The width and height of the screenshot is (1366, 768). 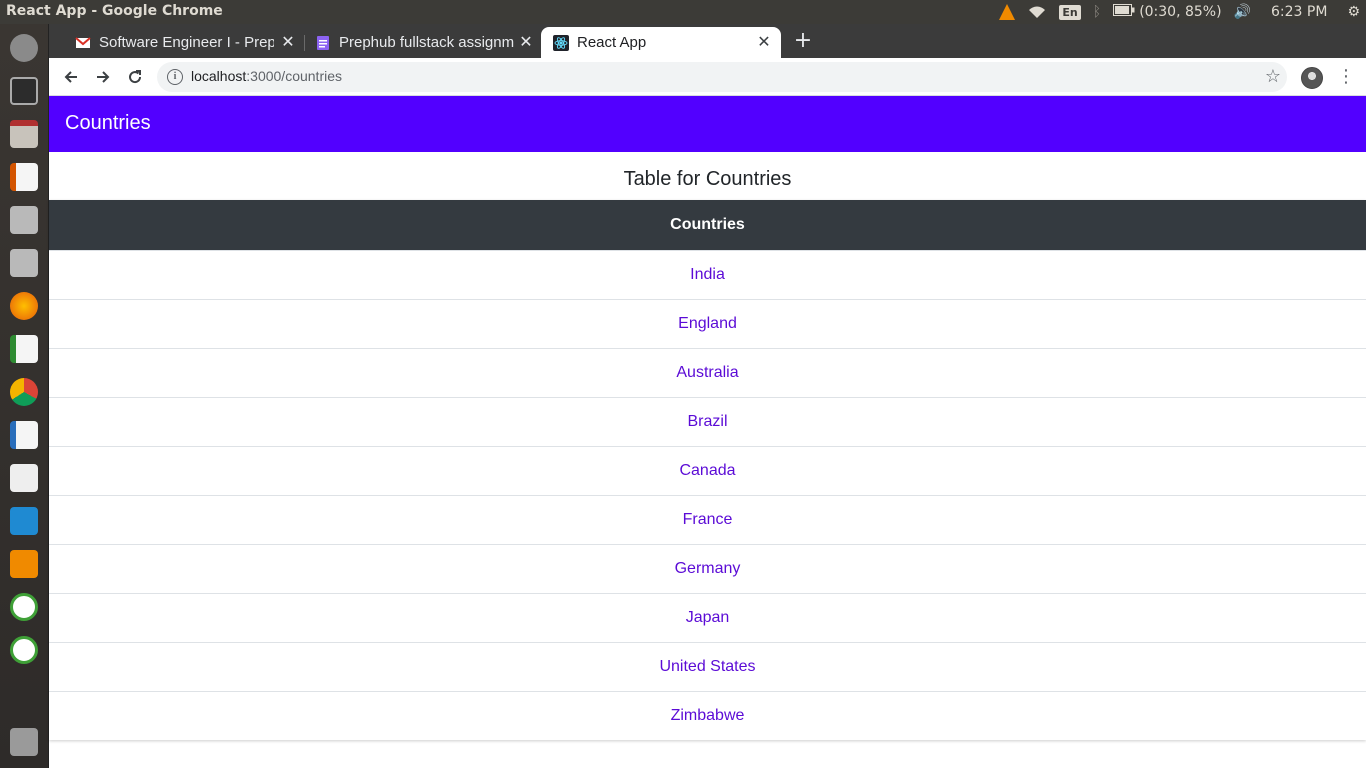 What do you see at coordinates (661, 42) in the screenshot?
I see `tab-react-app: React App ✕` at bounding box center [661, 42].